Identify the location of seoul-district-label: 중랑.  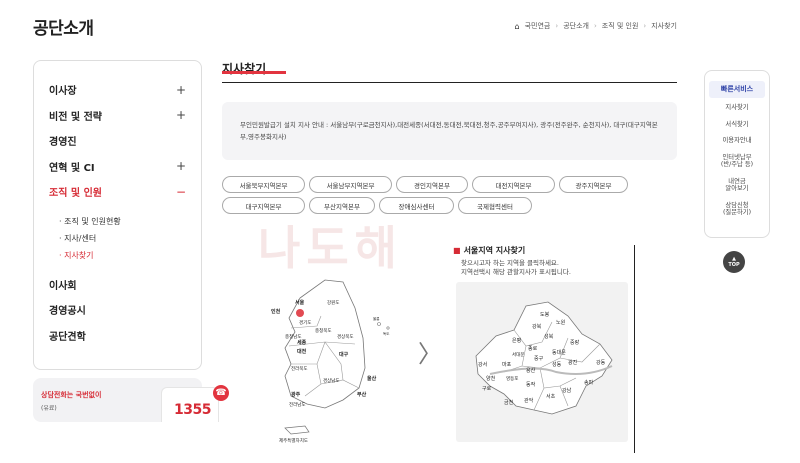
(575, 342).